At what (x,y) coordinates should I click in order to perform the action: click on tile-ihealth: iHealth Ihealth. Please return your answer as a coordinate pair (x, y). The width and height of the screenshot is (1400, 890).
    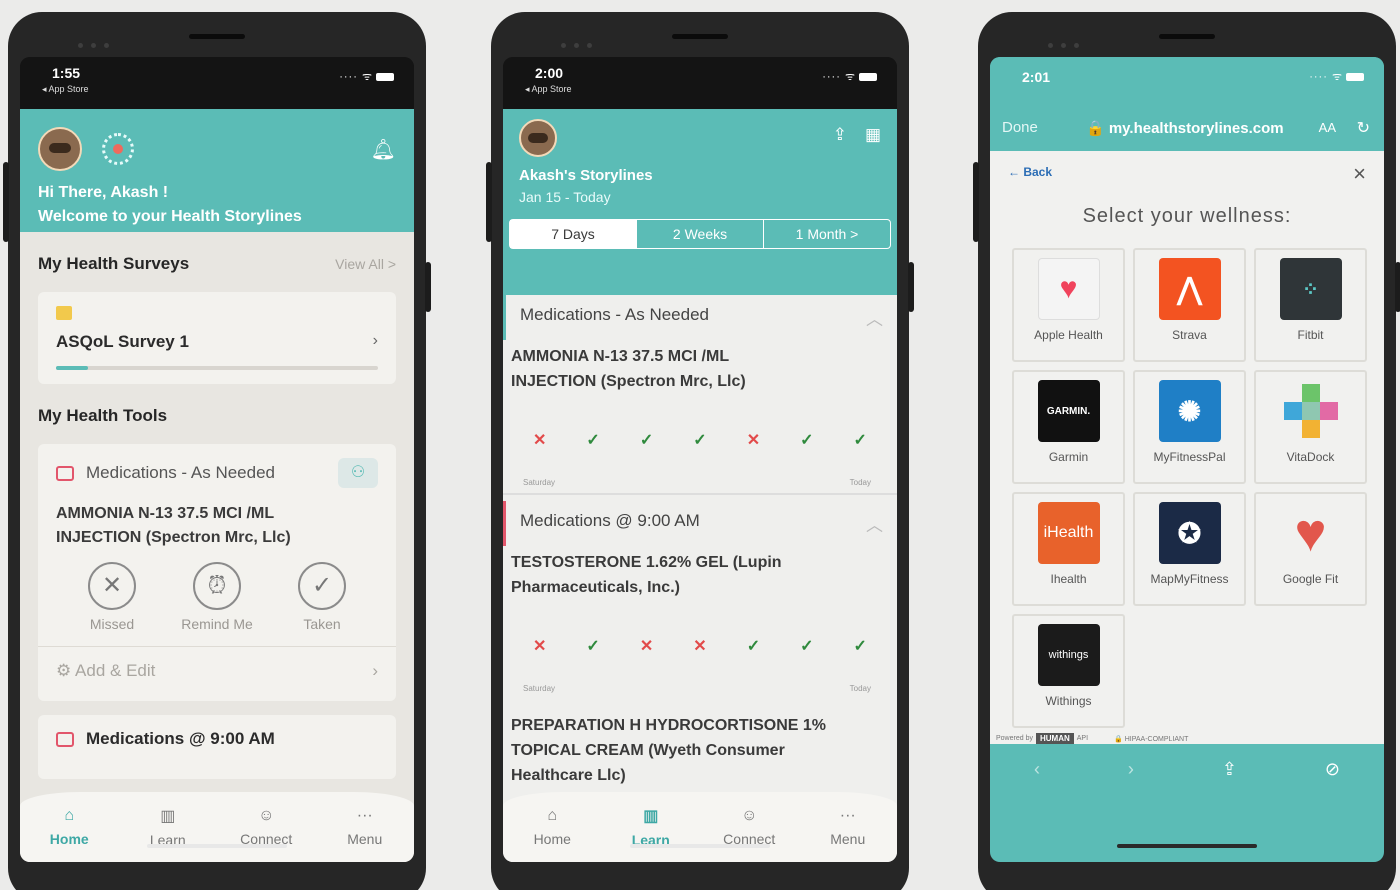
    Looking at the image, I should click on (1068, 549).